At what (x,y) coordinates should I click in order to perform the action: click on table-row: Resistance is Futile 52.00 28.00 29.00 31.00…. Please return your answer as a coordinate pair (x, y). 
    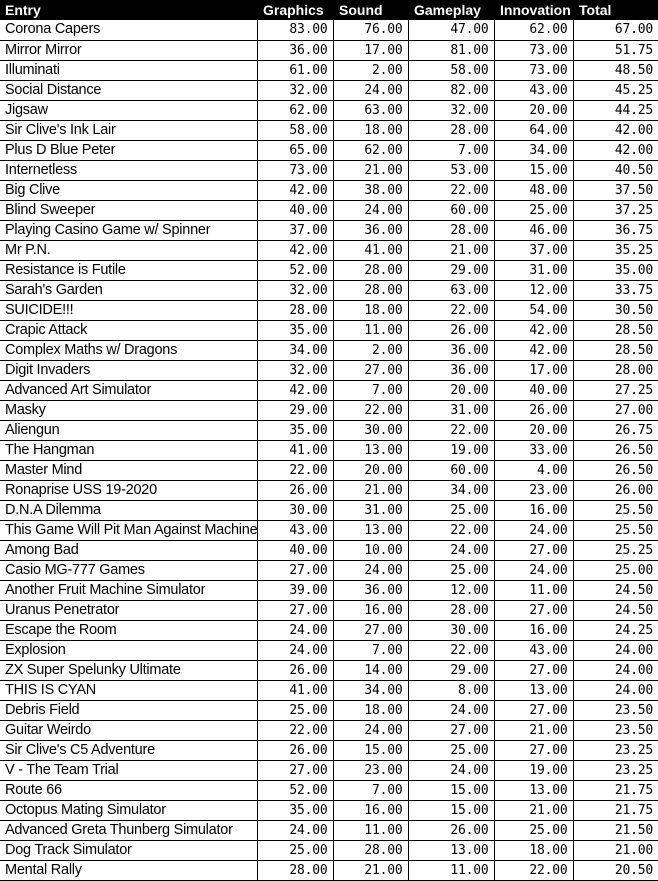
    Looking at the image, I should click on (329, 270).